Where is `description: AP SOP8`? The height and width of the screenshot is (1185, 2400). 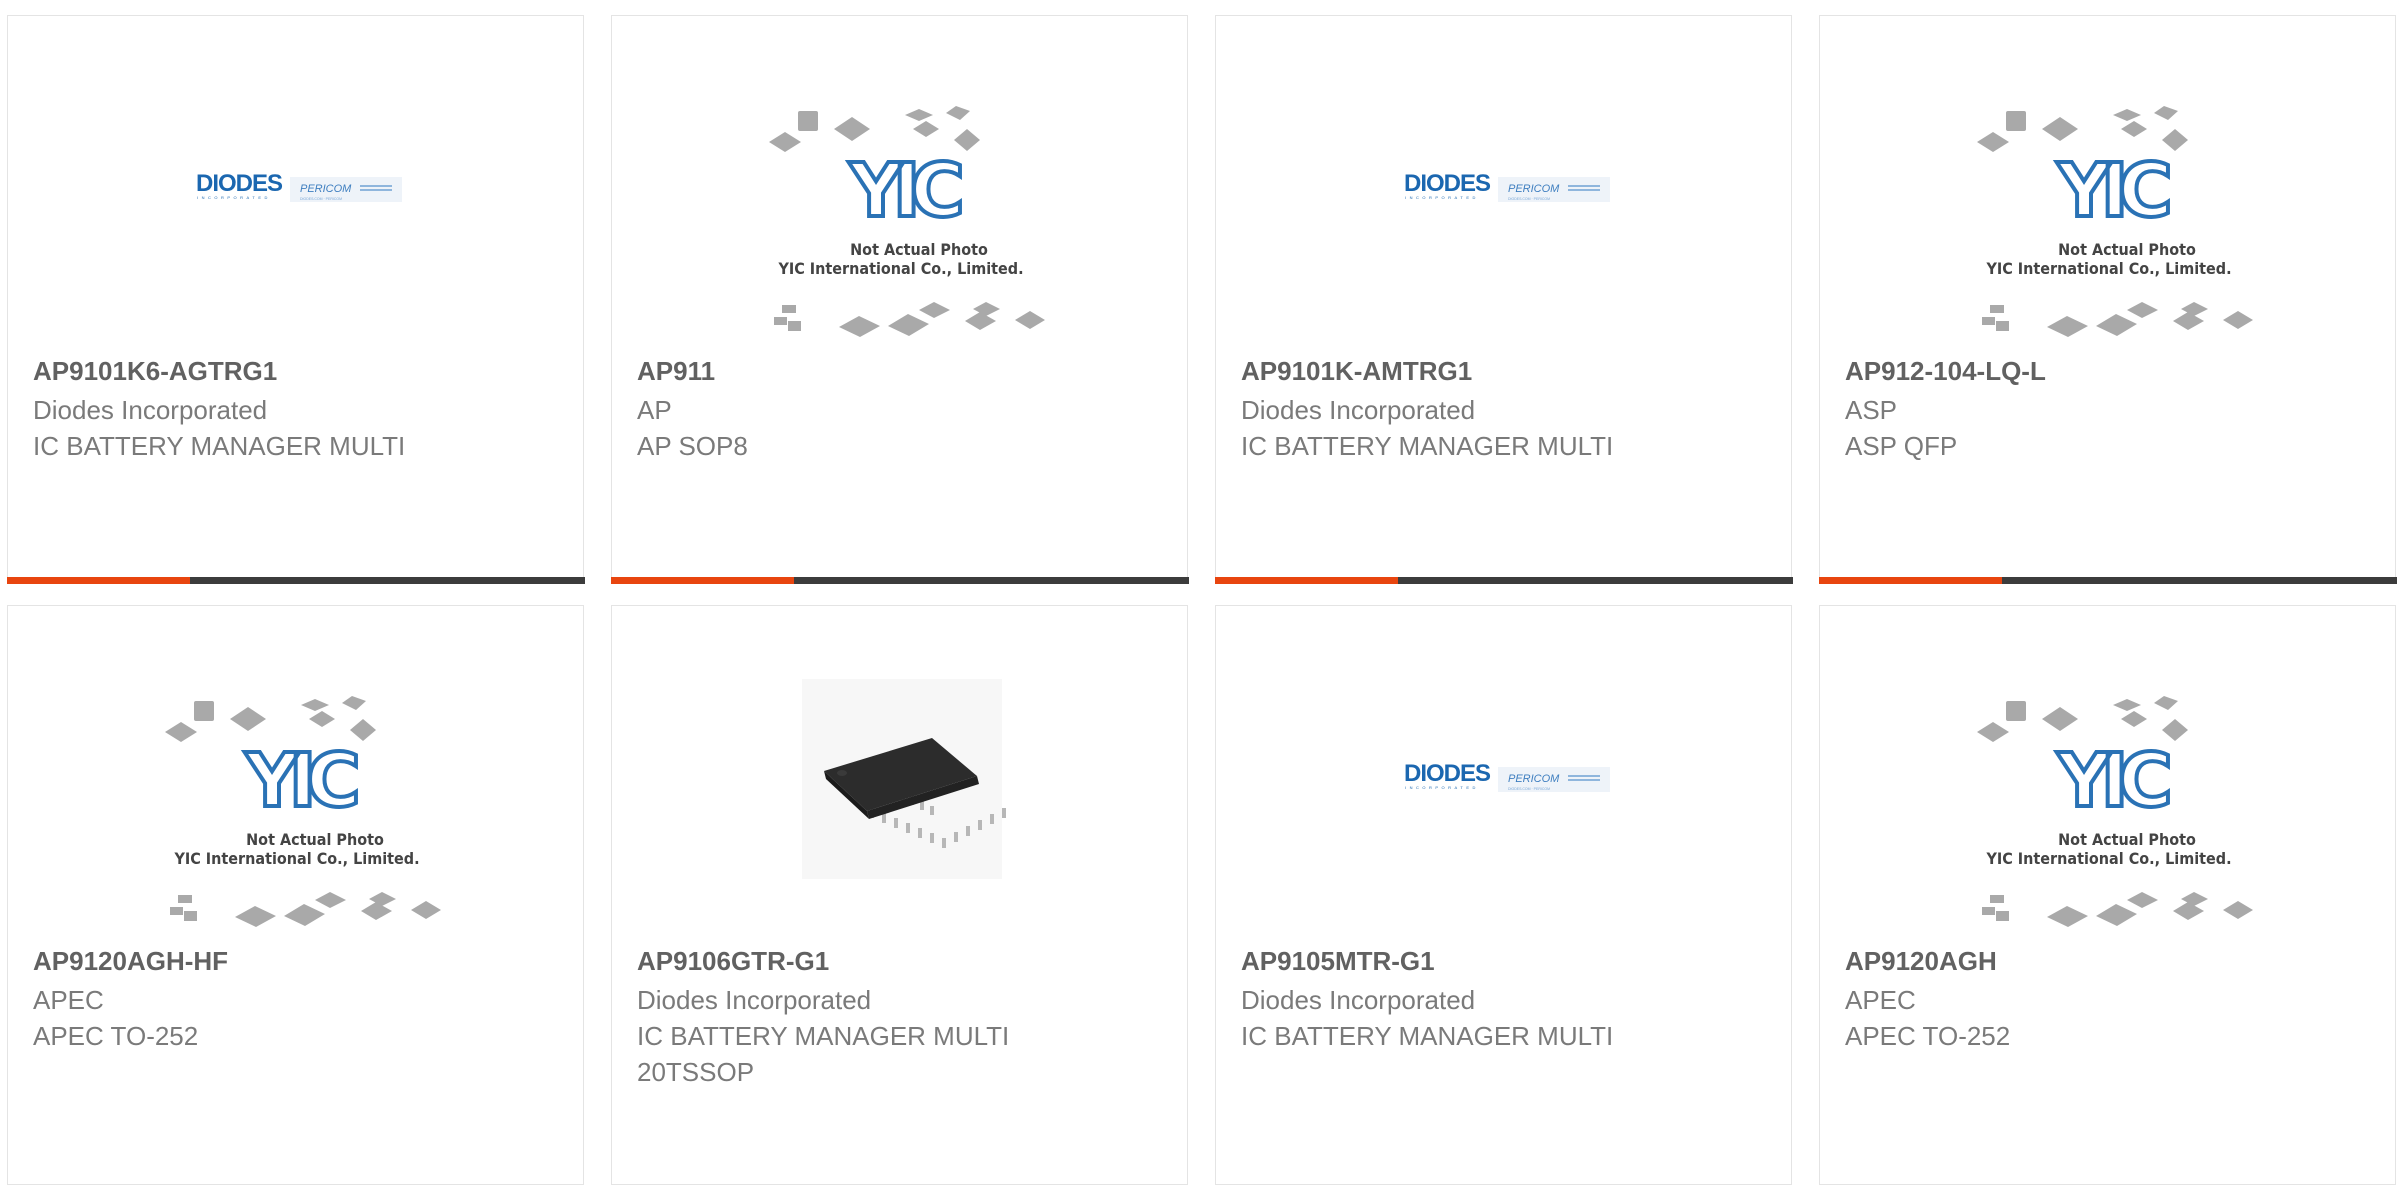 description: AP SOP8 is located at coordinates (692, 446).